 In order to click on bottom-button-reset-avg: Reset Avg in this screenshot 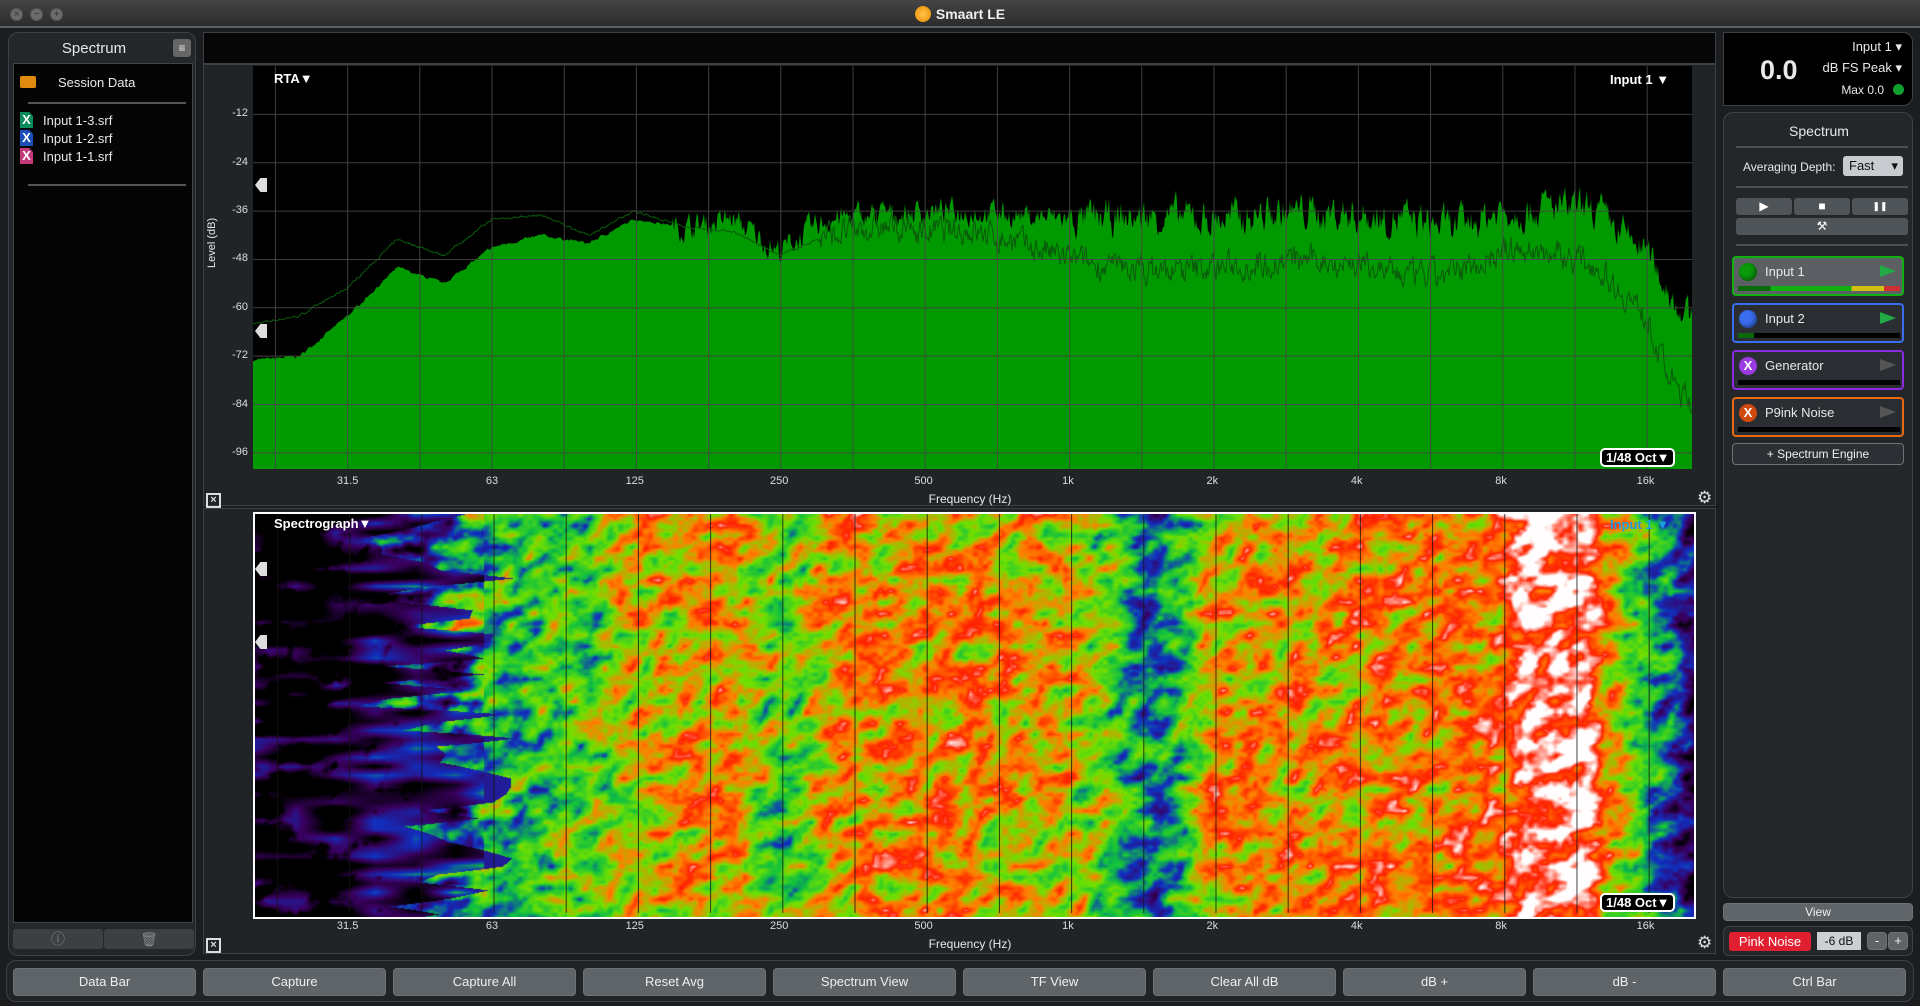, I will do `click(674, 982)`.